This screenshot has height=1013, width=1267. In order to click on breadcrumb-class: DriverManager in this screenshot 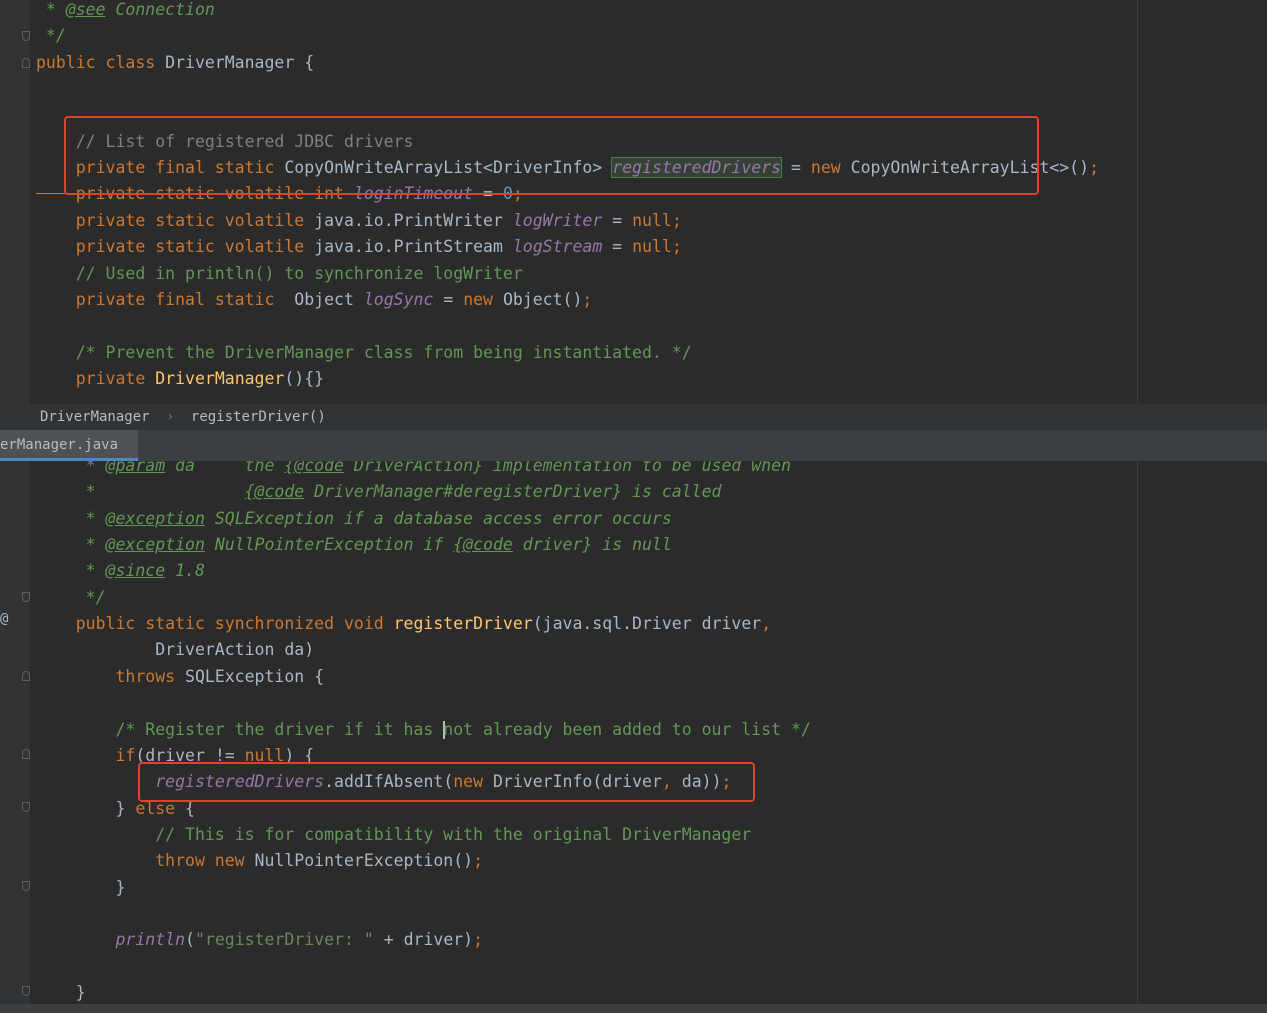, I will do `click(95, 417)`.